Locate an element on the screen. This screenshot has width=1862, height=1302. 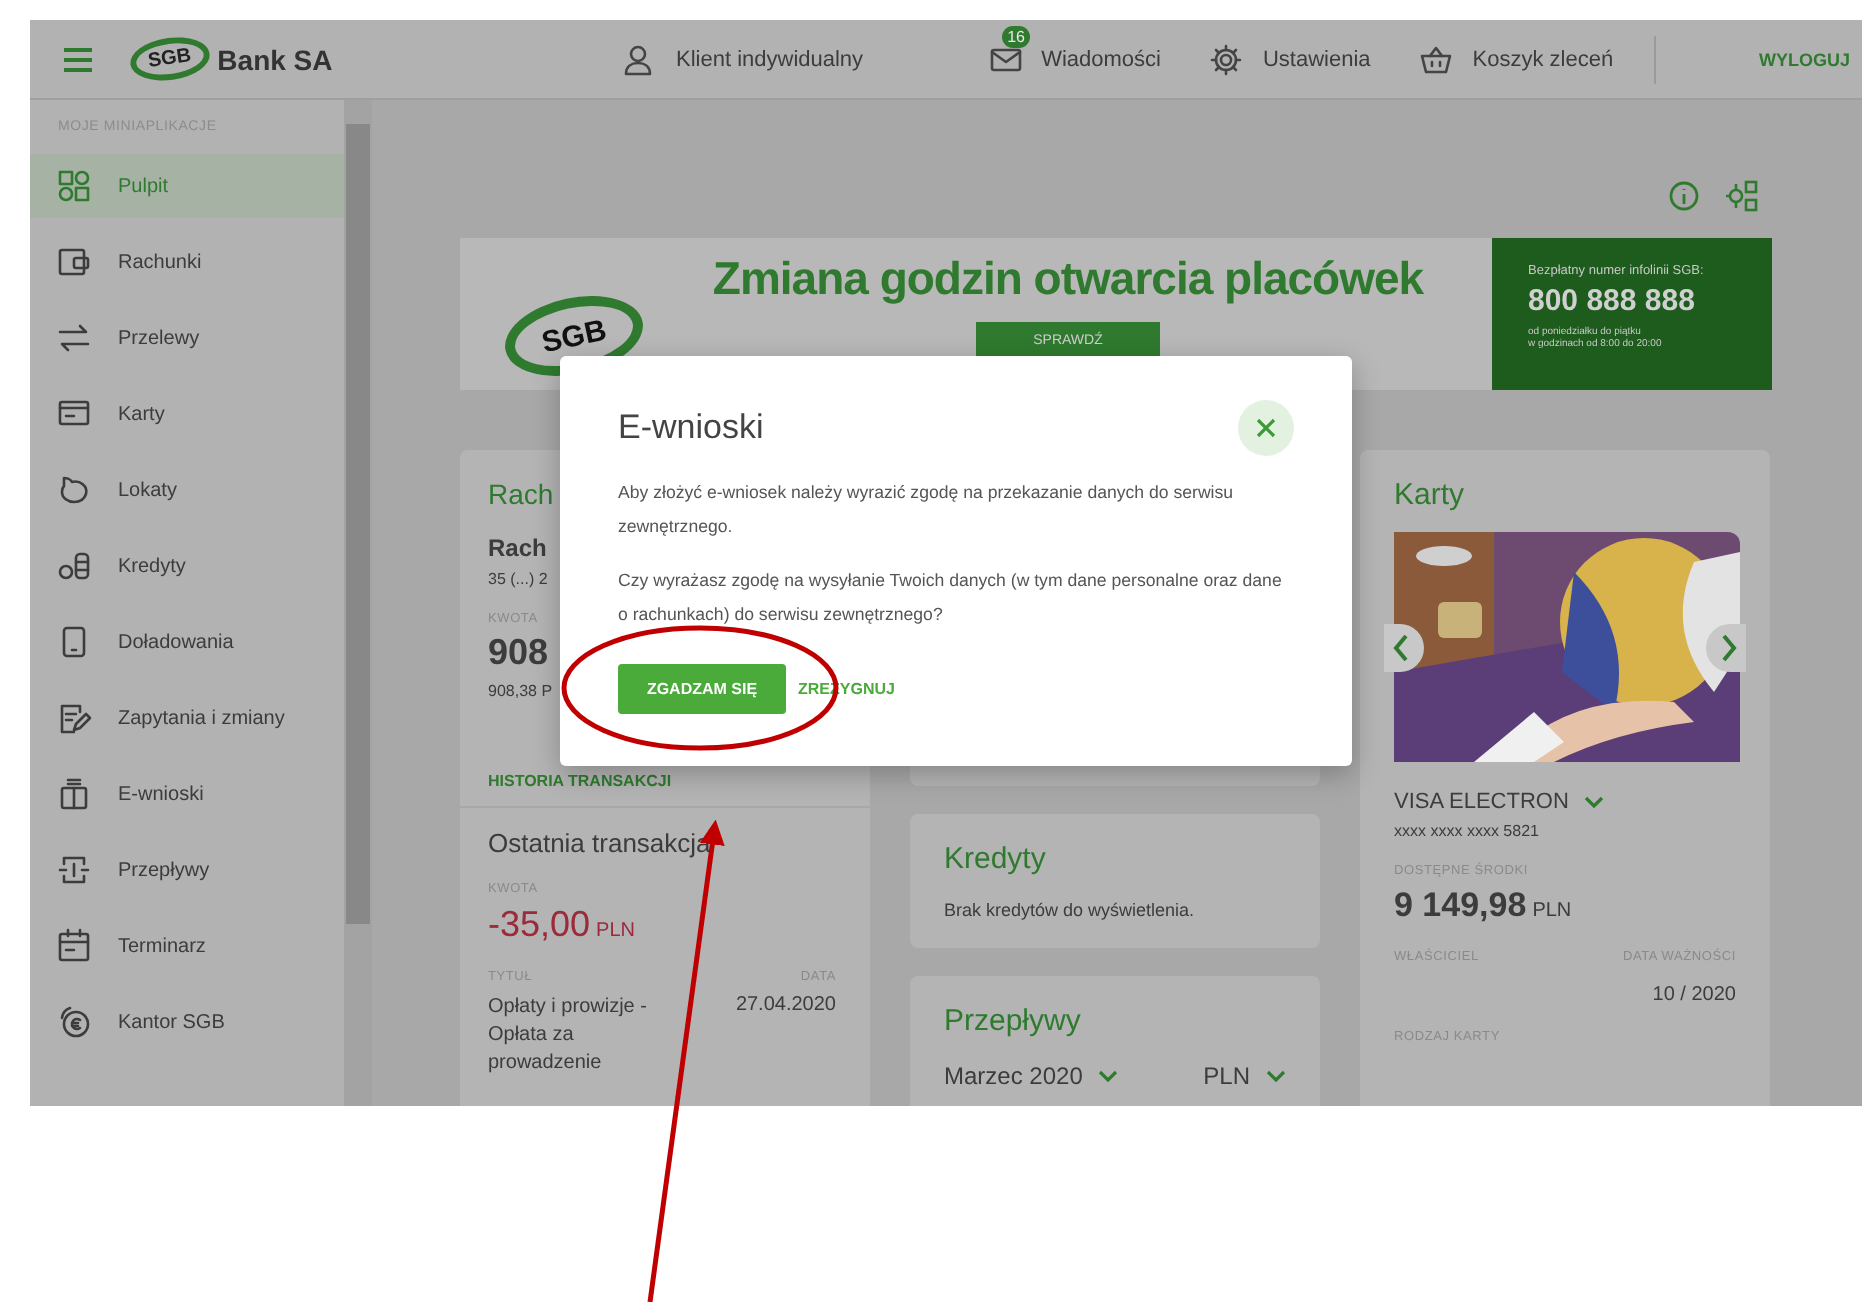
card-title: Przepływy is located at coordinates (1013, 1021).